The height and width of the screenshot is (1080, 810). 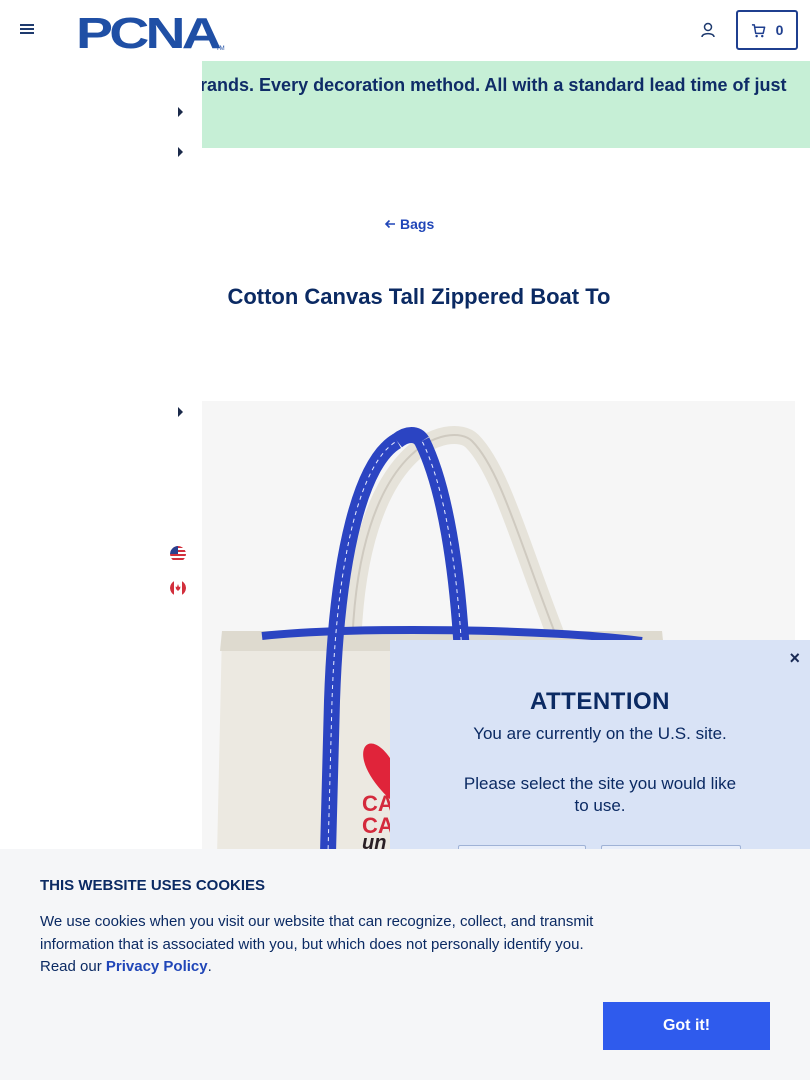 I want to click on account-icon, so click(x=708, y=30).